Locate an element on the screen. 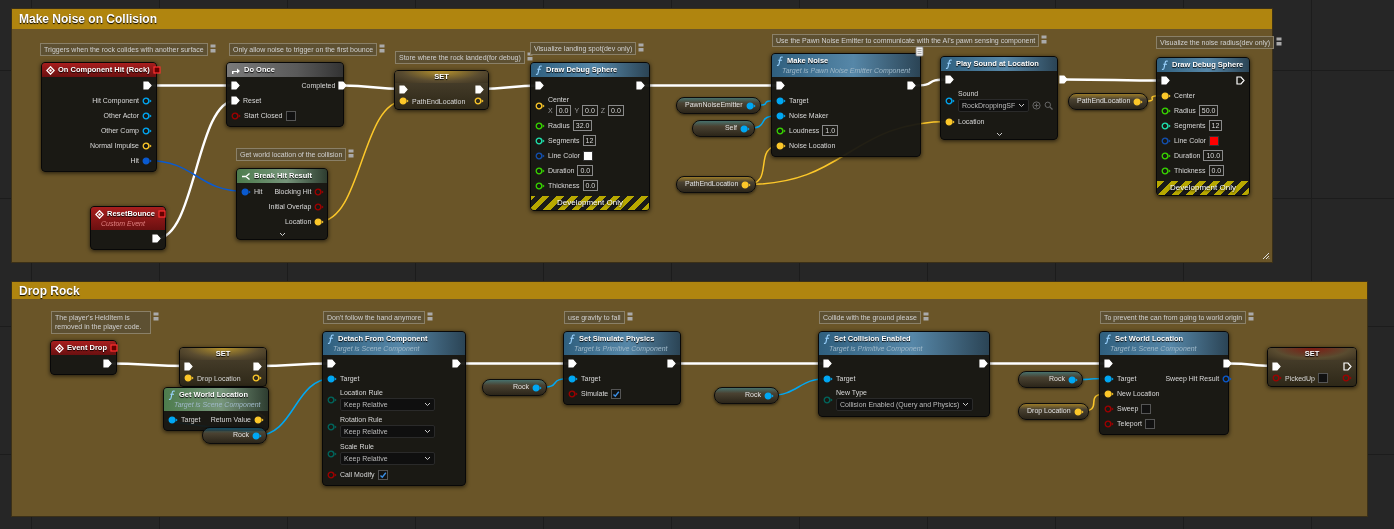 The height and width of the screenshot is (529, 1394). search-icon is located at coordinates (1049, 105).